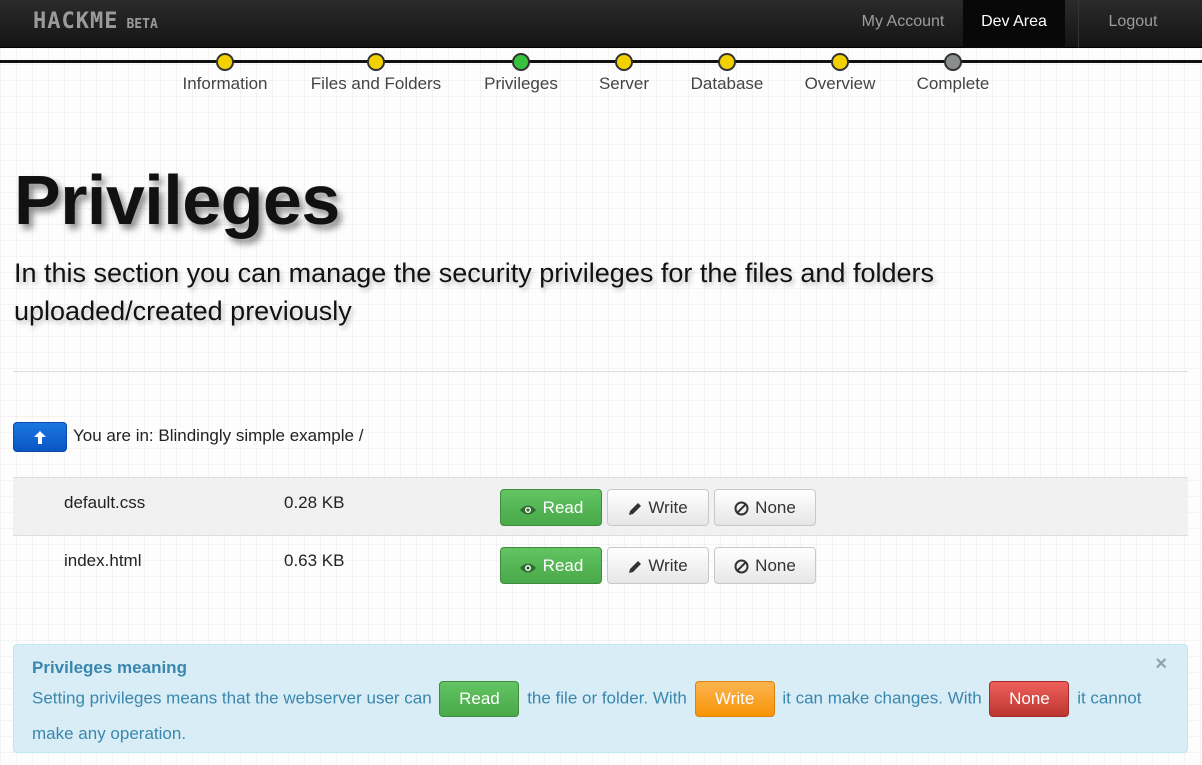 The image size is (1202, 765). I want to click on wizard-step-files-and-folders: Files and Folders, so click(376, 73).